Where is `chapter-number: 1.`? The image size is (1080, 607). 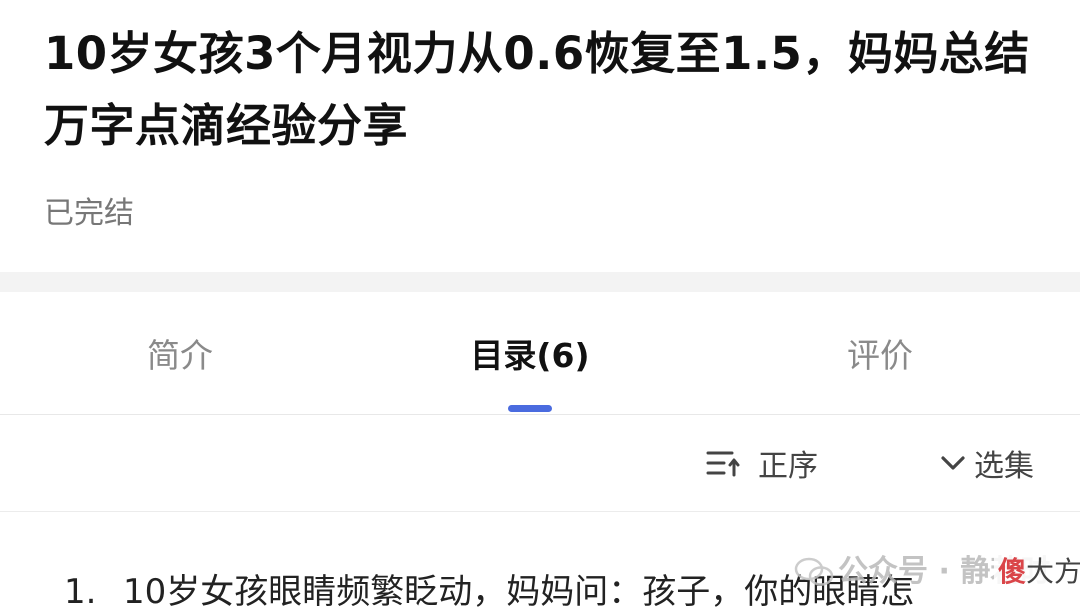 chapter-number: 1. is located at coordinates (80, 589).